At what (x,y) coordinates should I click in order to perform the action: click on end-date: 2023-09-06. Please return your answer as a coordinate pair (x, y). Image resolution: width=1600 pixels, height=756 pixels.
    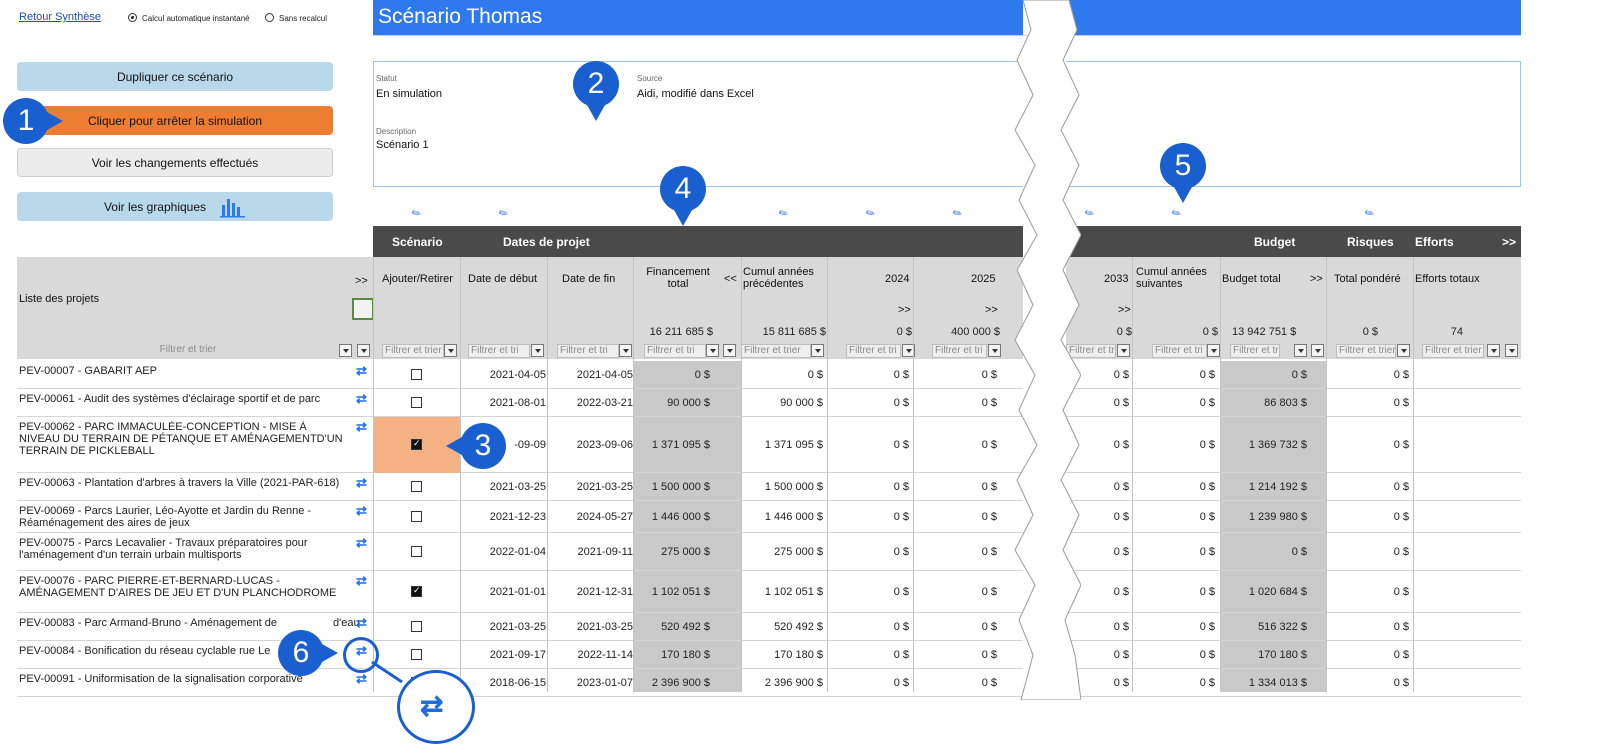
    Looking at the image, I should click on (590, 445).